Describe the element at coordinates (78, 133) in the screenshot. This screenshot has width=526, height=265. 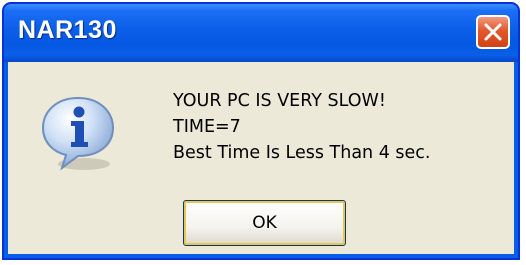
I see `information-icon` at that location.